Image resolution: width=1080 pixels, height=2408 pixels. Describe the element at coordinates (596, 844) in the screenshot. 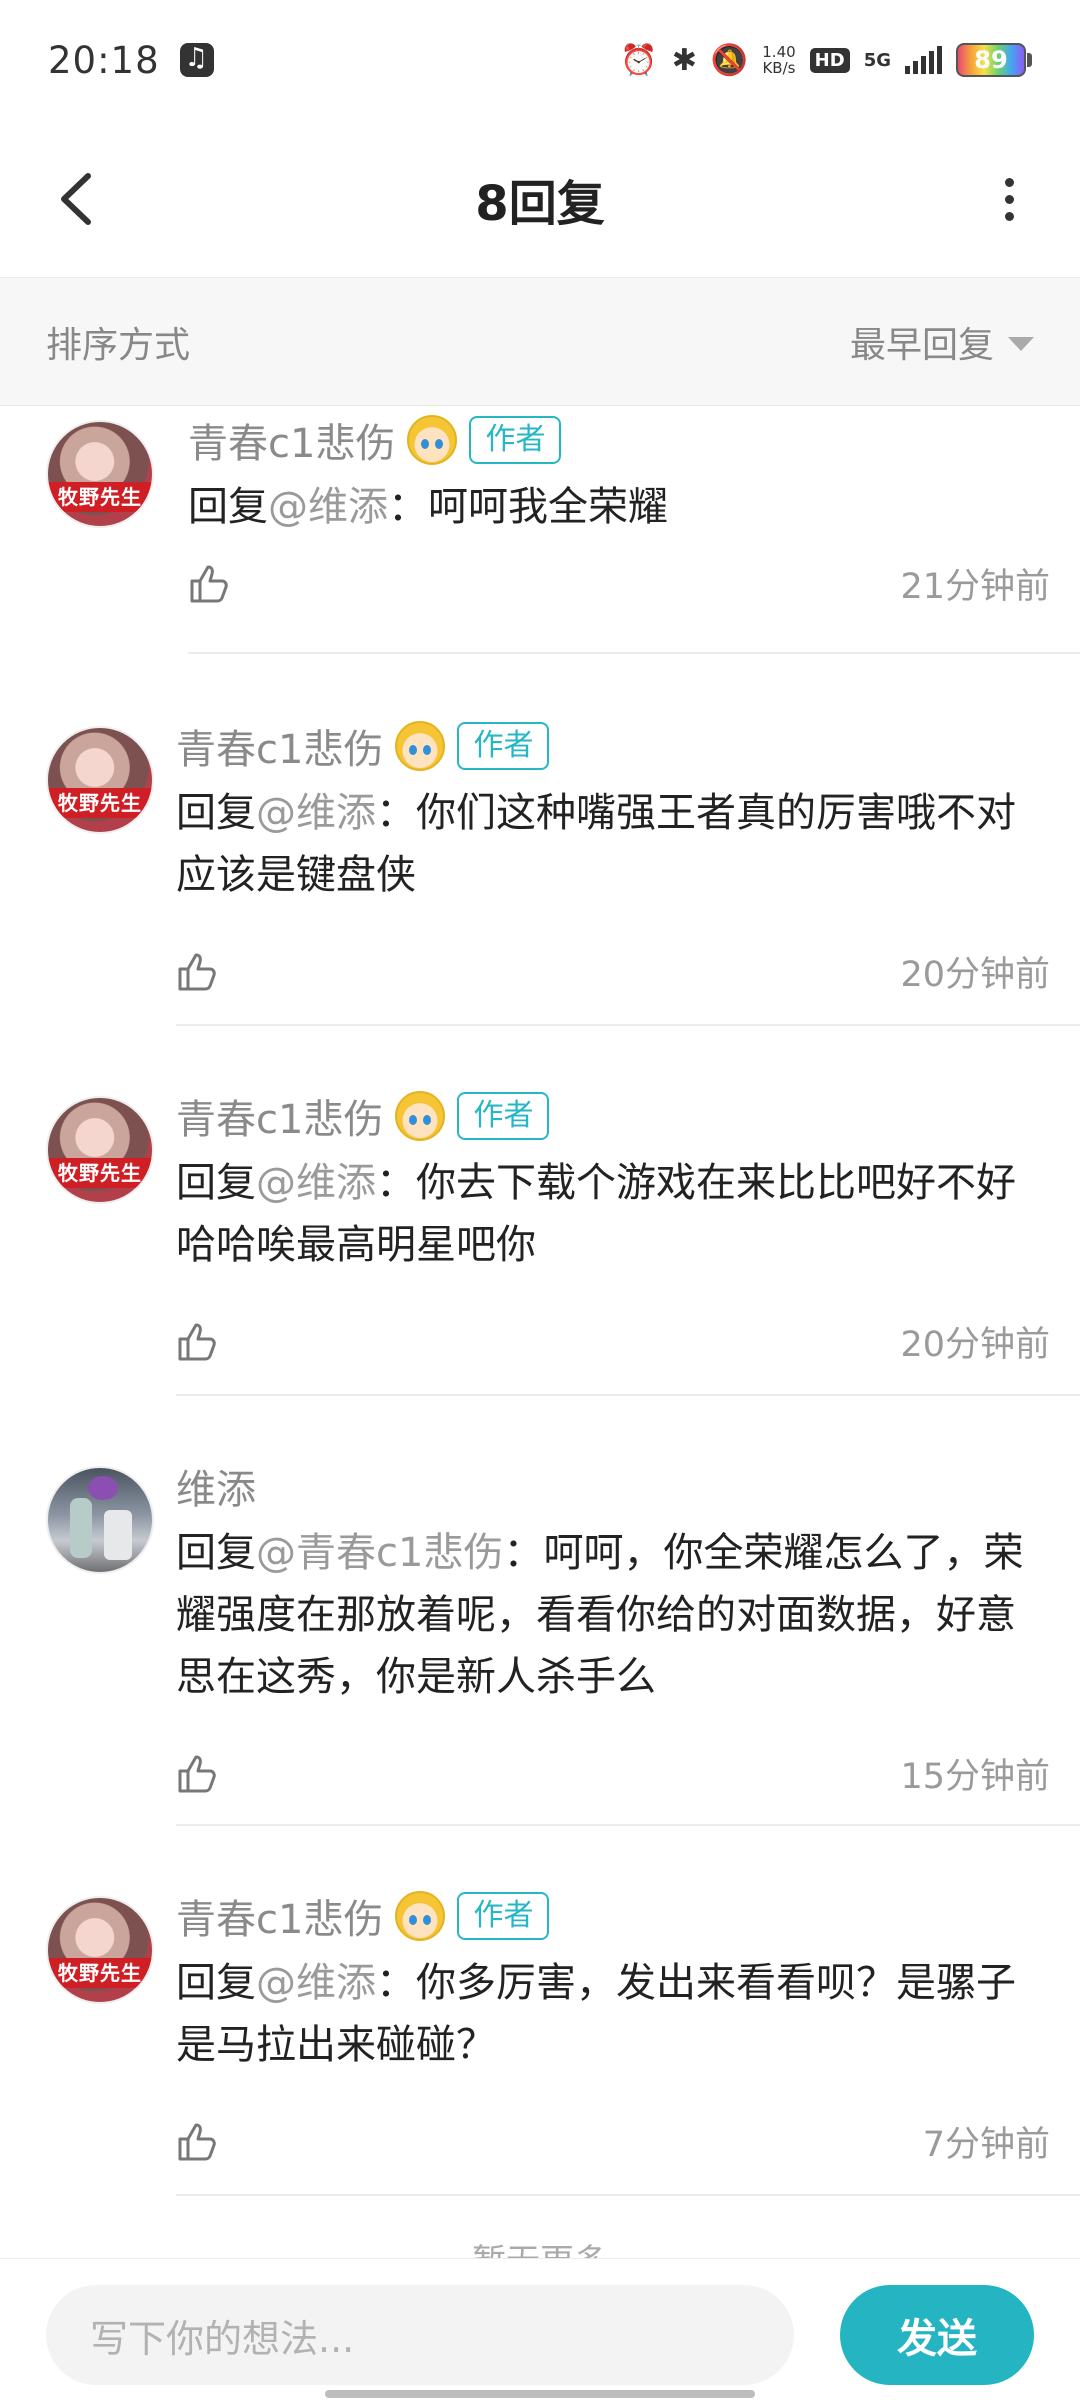

I see `comment-text: 回复@维添：你们这种嘴强王者真的厉害哦不对应该是键盘侠` at that location.